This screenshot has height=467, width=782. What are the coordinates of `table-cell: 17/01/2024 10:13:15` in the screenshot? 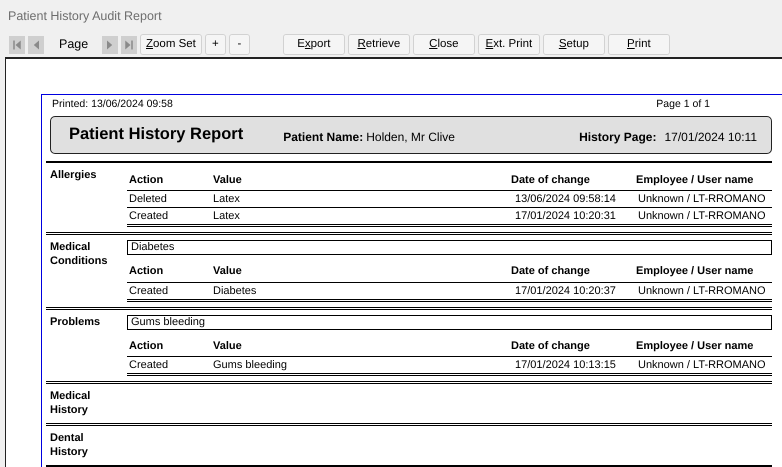 It's located at (571, 366).